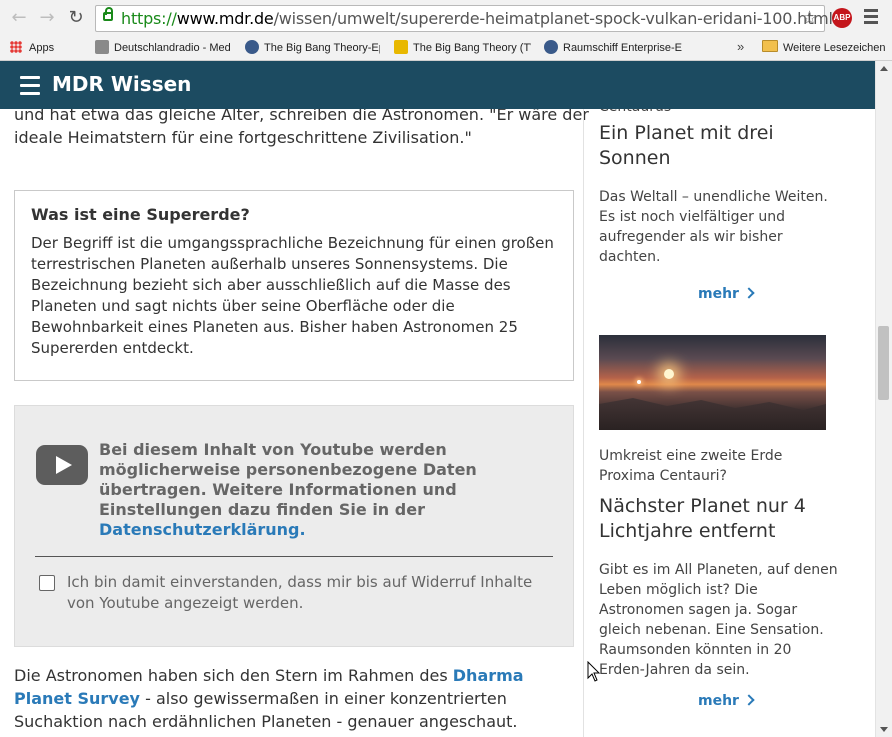 The height and width of the screenshot is (737, 892). Describe the element at coordinates (437, 85) in the screenshot. I see `site-header: MDR Wissen` at that location.